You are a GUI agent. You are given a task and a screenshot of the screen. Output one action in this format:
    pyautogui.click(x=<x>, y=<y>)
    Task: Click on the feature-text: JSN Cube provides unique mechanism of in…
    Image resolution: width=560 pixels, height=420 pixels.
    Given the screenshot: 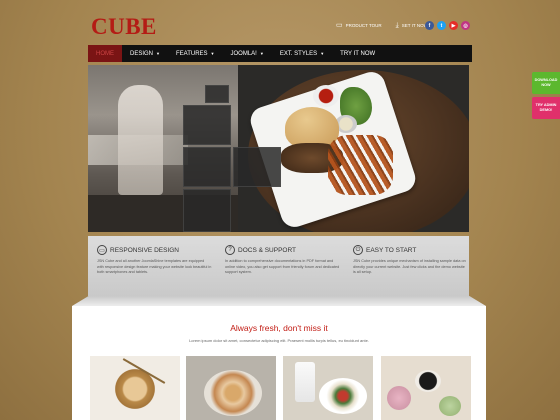 What is the action you would take?
    pyautogui.click(x=409, y=266)
    